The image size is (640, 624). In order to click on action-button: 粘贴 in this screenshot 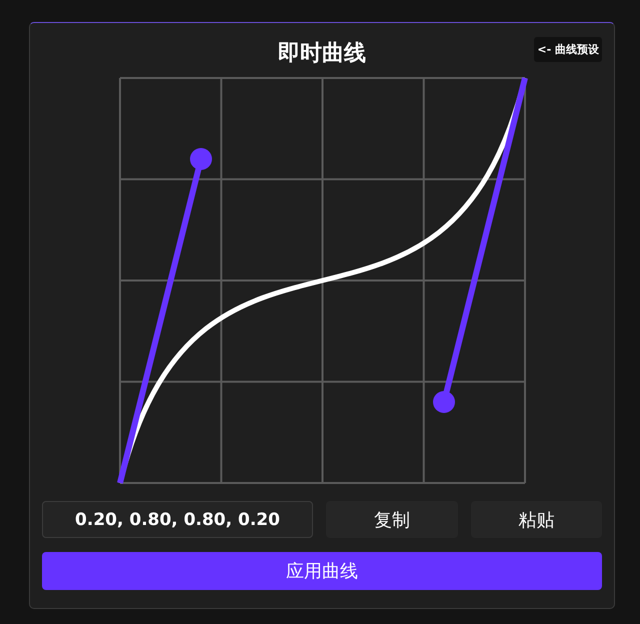, I will do `click(536, 519)`.